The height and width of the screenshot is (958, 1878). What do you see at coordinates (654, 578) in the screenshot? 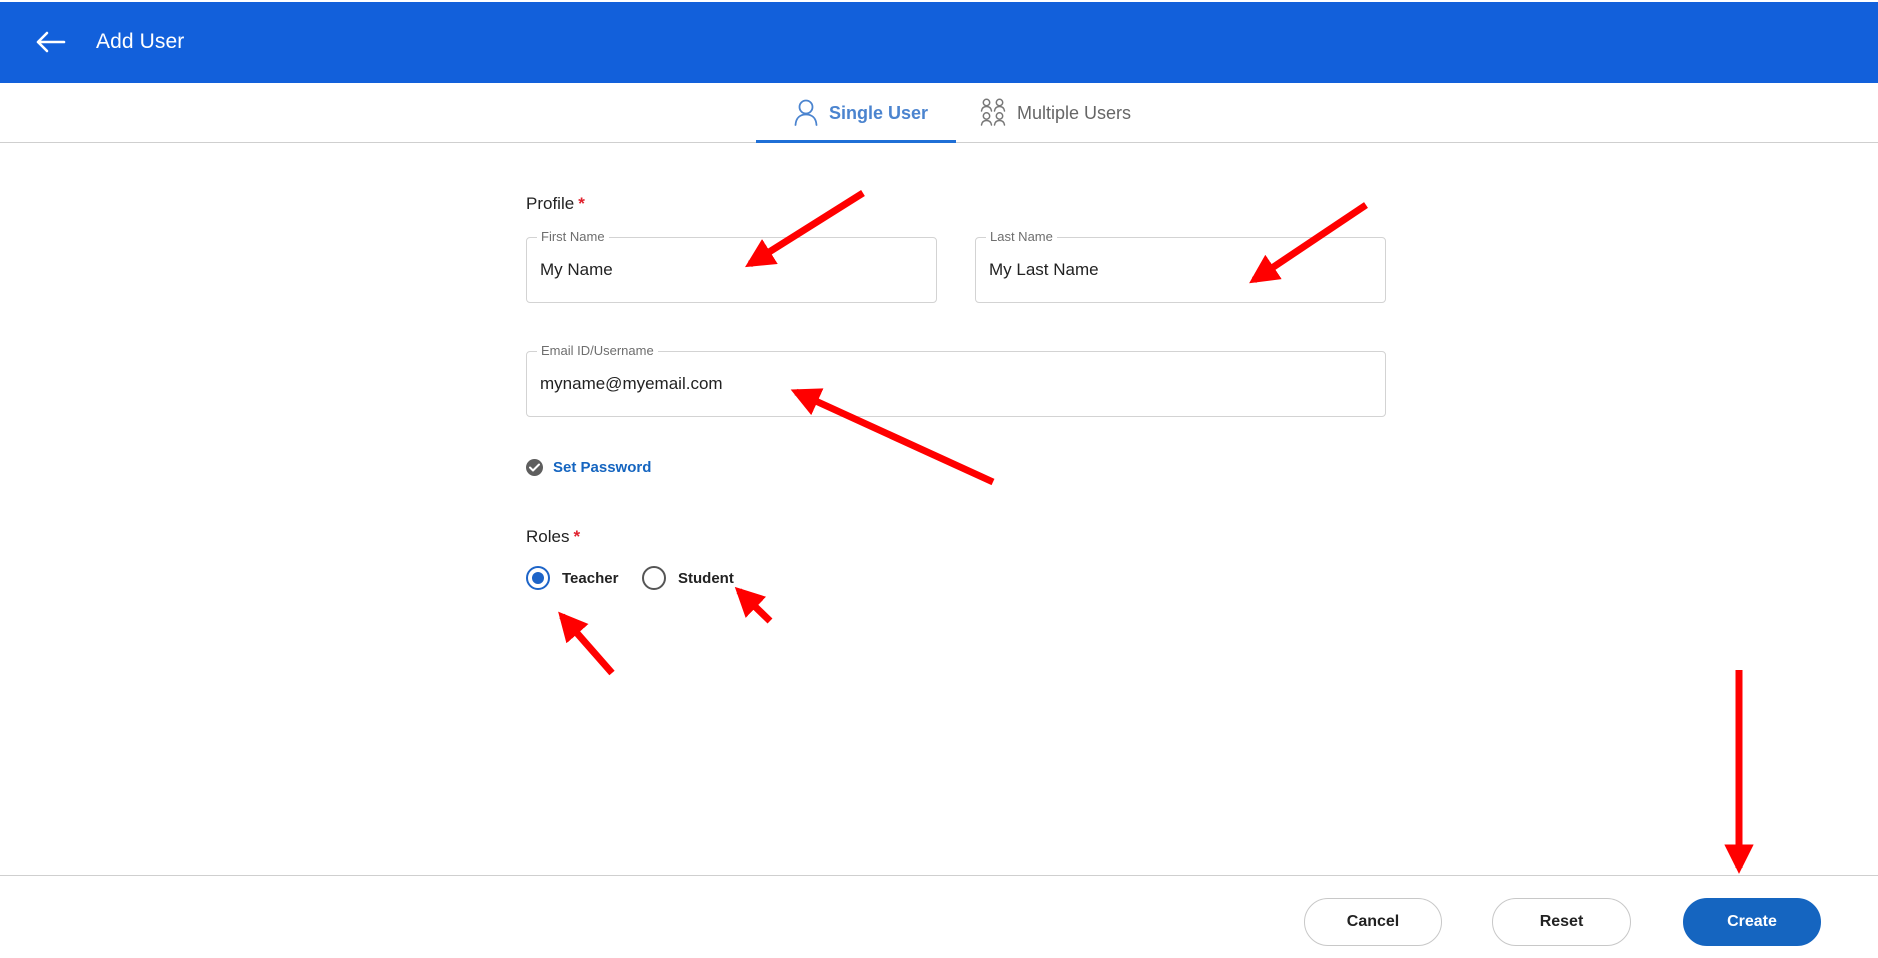
I see `student-radio` at bounding box center [654, 578].